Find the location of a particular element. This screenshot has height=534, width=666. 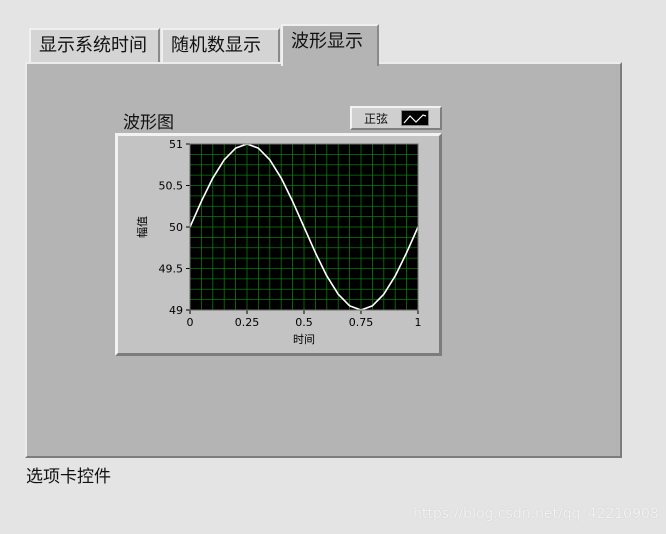

x-axis-label: 时间 is located at coordinates (304, 339).